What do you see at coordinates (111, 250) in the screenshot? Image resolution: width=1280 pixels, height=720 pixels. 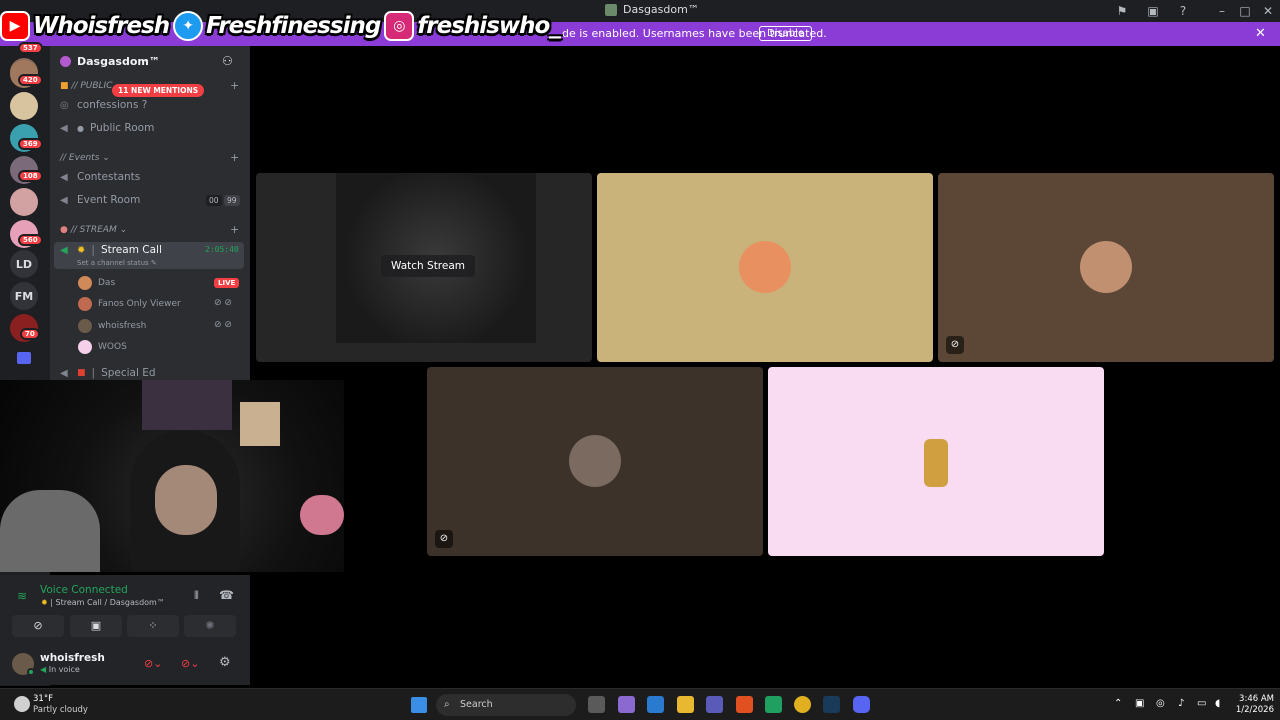 I see `stream-call-row: ◀ ✹ | Stream Call` at bounding box center [111, 250].